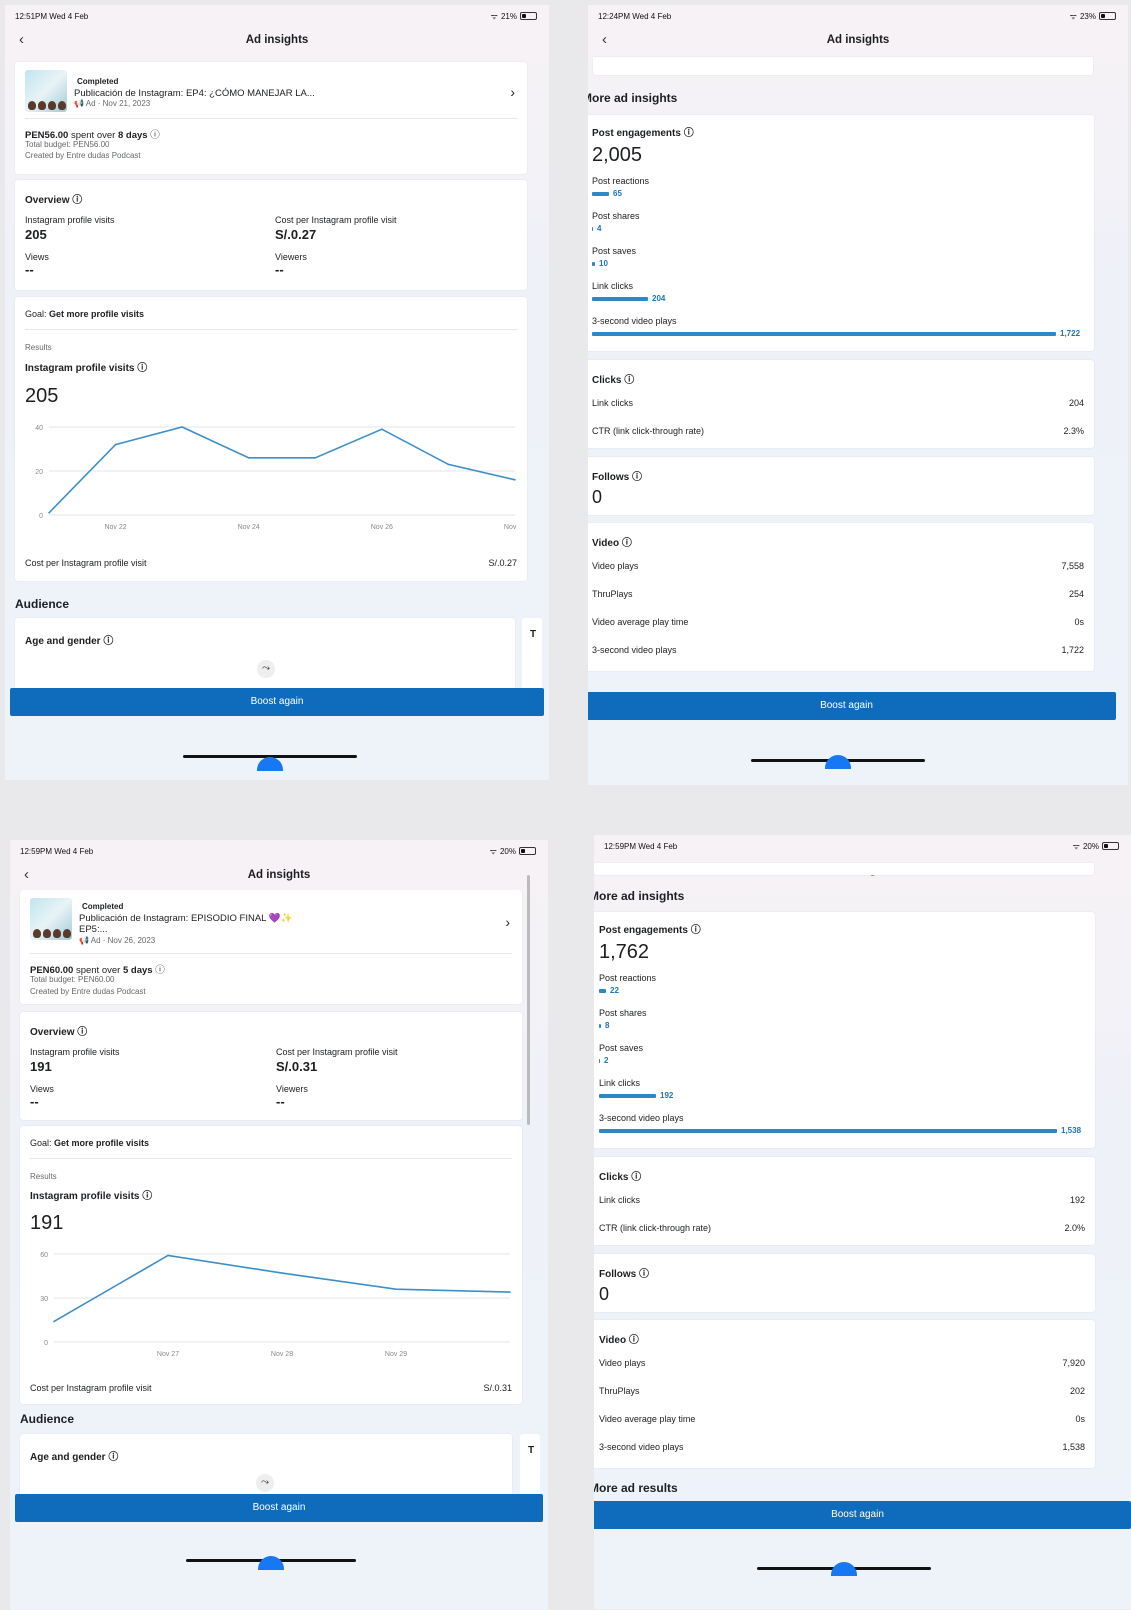  I want to click on follows-title: Follows, so click(611, 477).